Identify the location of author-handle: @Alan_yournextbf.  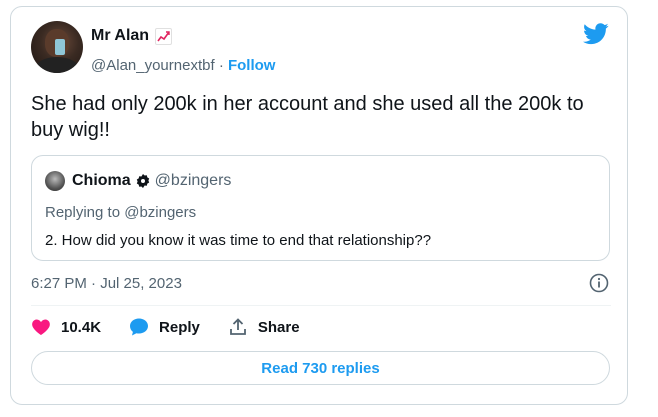
(153, 65).